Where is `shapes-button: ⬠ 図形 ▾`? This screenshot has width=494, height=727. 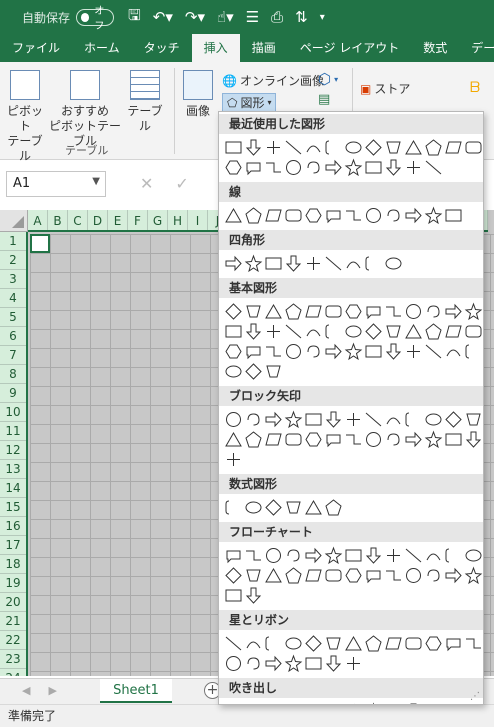
shapes-button: ⬠ 図形 ▾ is located at coordinates (249, 102).